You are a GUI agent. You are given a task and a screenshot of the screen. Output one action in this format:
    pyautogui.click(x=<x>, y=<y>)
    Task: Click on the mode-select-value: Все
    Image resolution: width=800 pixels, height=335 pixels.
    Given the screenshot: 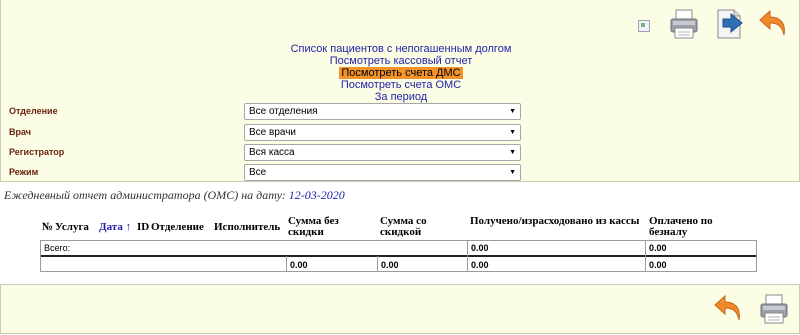 What is the action you would take?
    pyautogui.click(x=258, y=172)
    